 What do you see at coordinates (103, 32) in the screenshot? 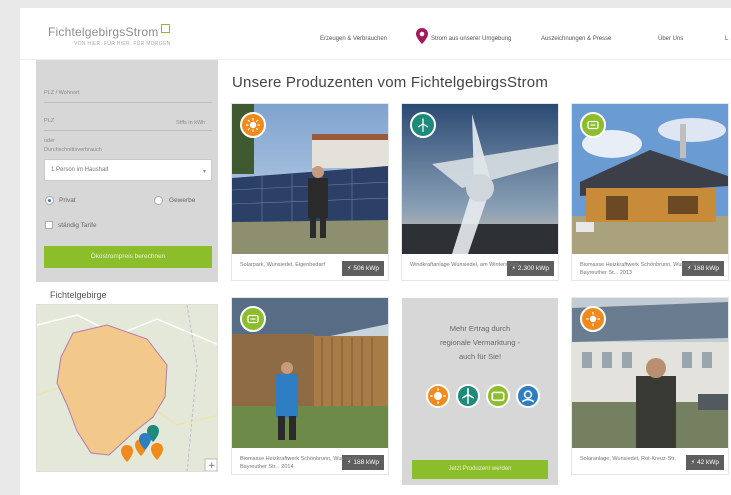
I see `logo-text: FichtelgebirgsStrom` at bounding box center [103, 32].